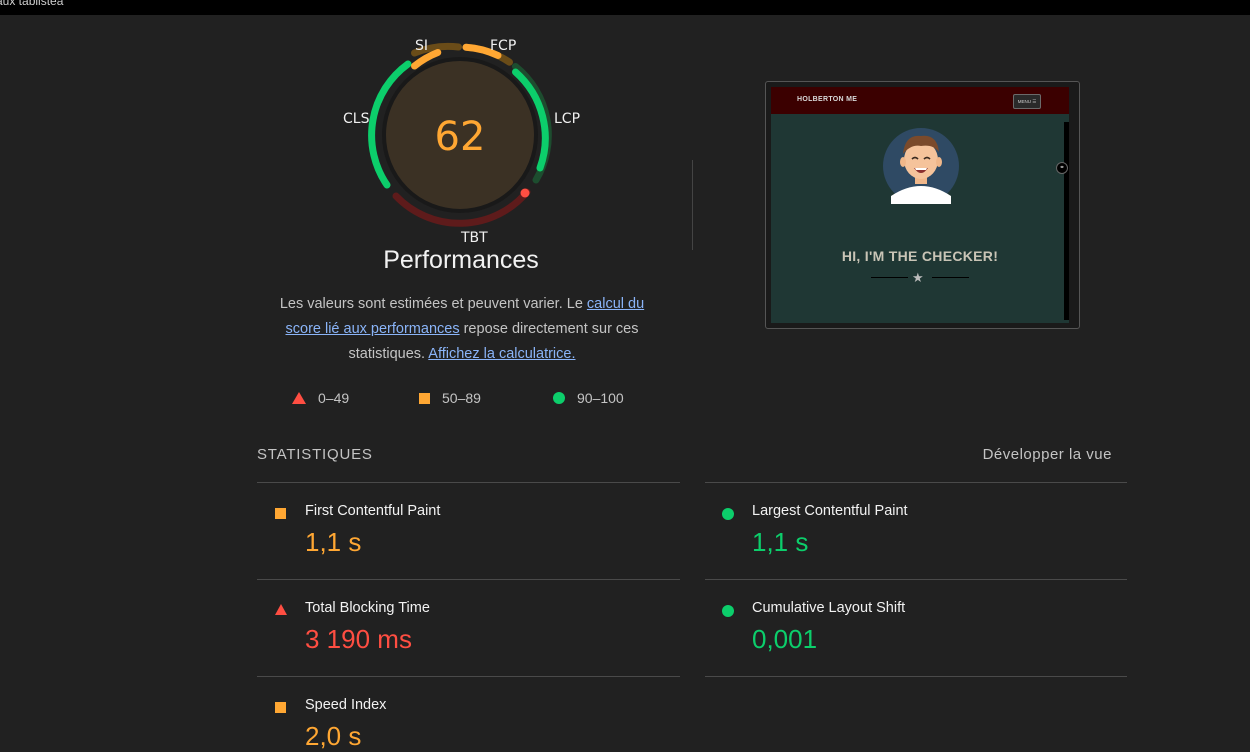  I want to click on window-title: aux tablistea, so click(32, 4).